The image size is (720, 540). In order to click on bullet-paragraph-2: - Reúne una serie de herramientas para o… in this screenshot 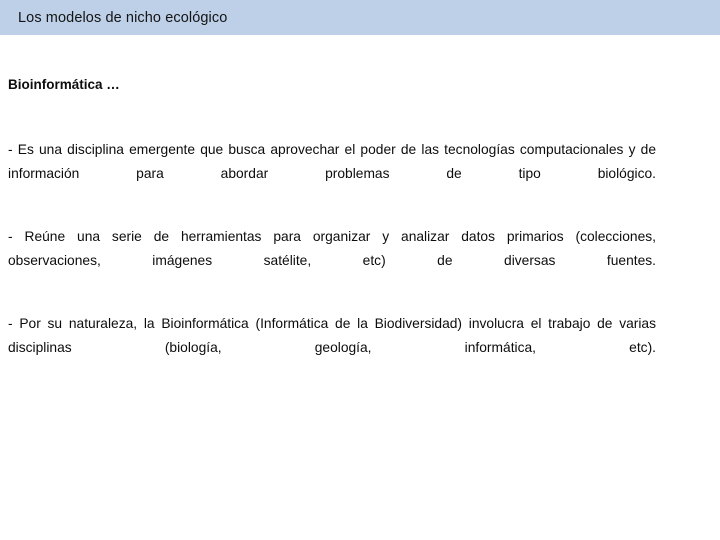, I will do `click(332, 248)`.